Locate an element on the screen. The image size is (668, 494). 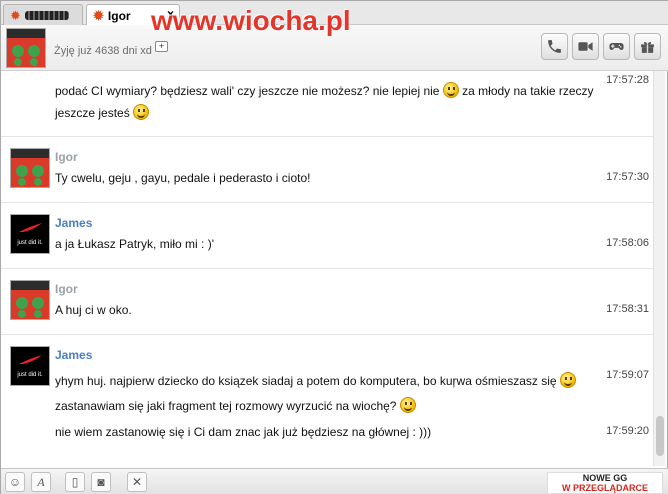
tab-other-contact: ✹ is located at coordinates (43, 14).